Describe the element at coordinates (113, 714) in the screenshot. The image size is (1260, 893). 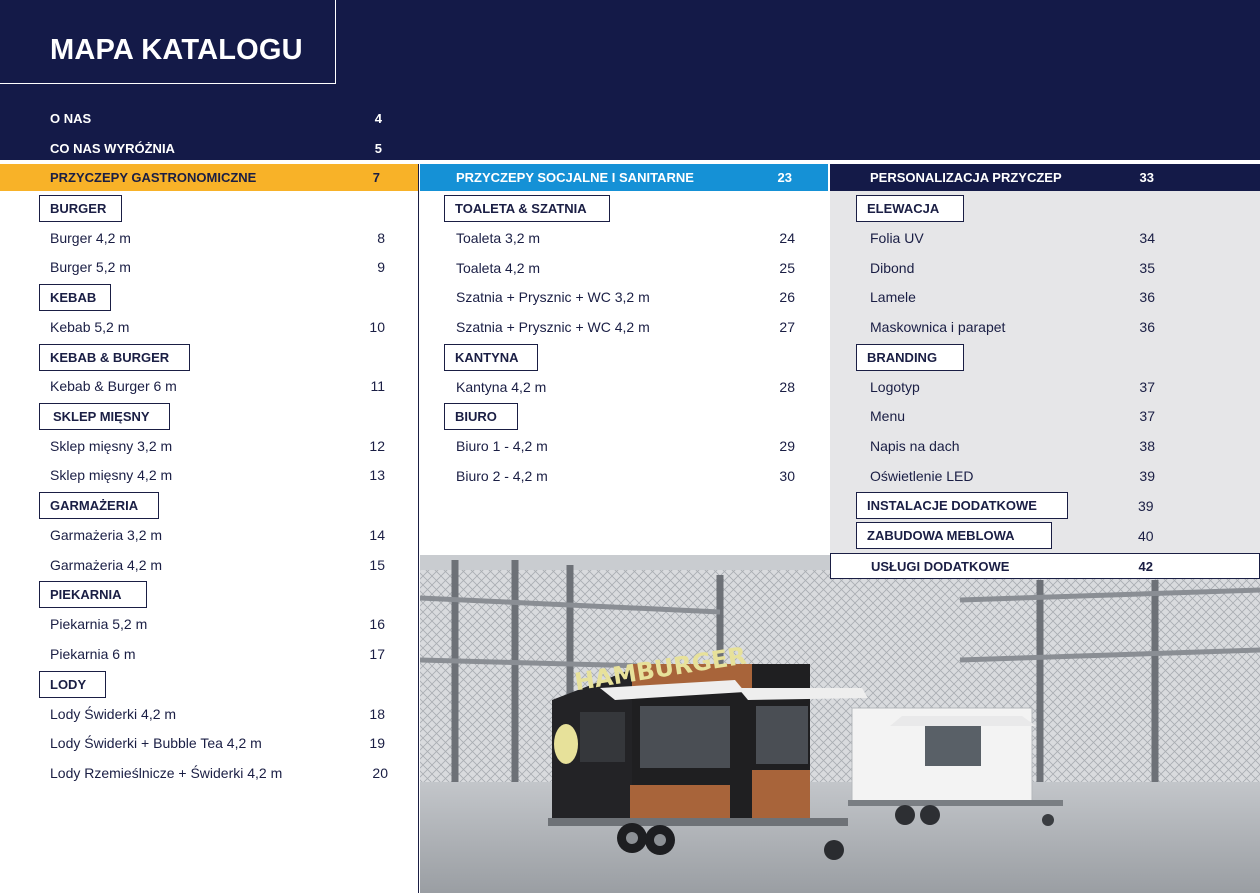
I see `item-label: Lody Świderki 4,2 m` at that location.